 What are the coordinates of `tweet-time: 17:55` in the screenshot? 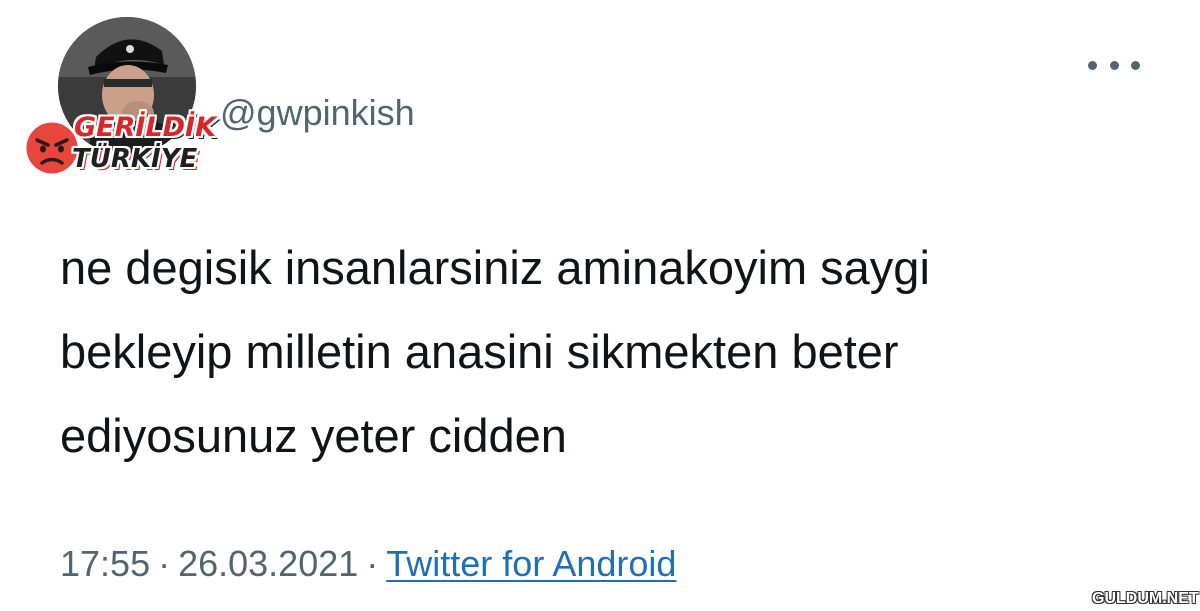 It's located at (105, 563).